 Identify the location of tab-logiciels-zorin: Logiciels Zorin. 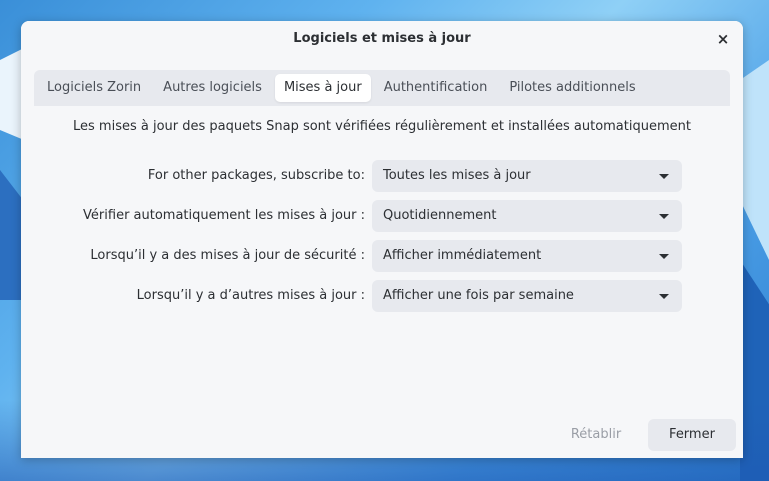
(94, 88).